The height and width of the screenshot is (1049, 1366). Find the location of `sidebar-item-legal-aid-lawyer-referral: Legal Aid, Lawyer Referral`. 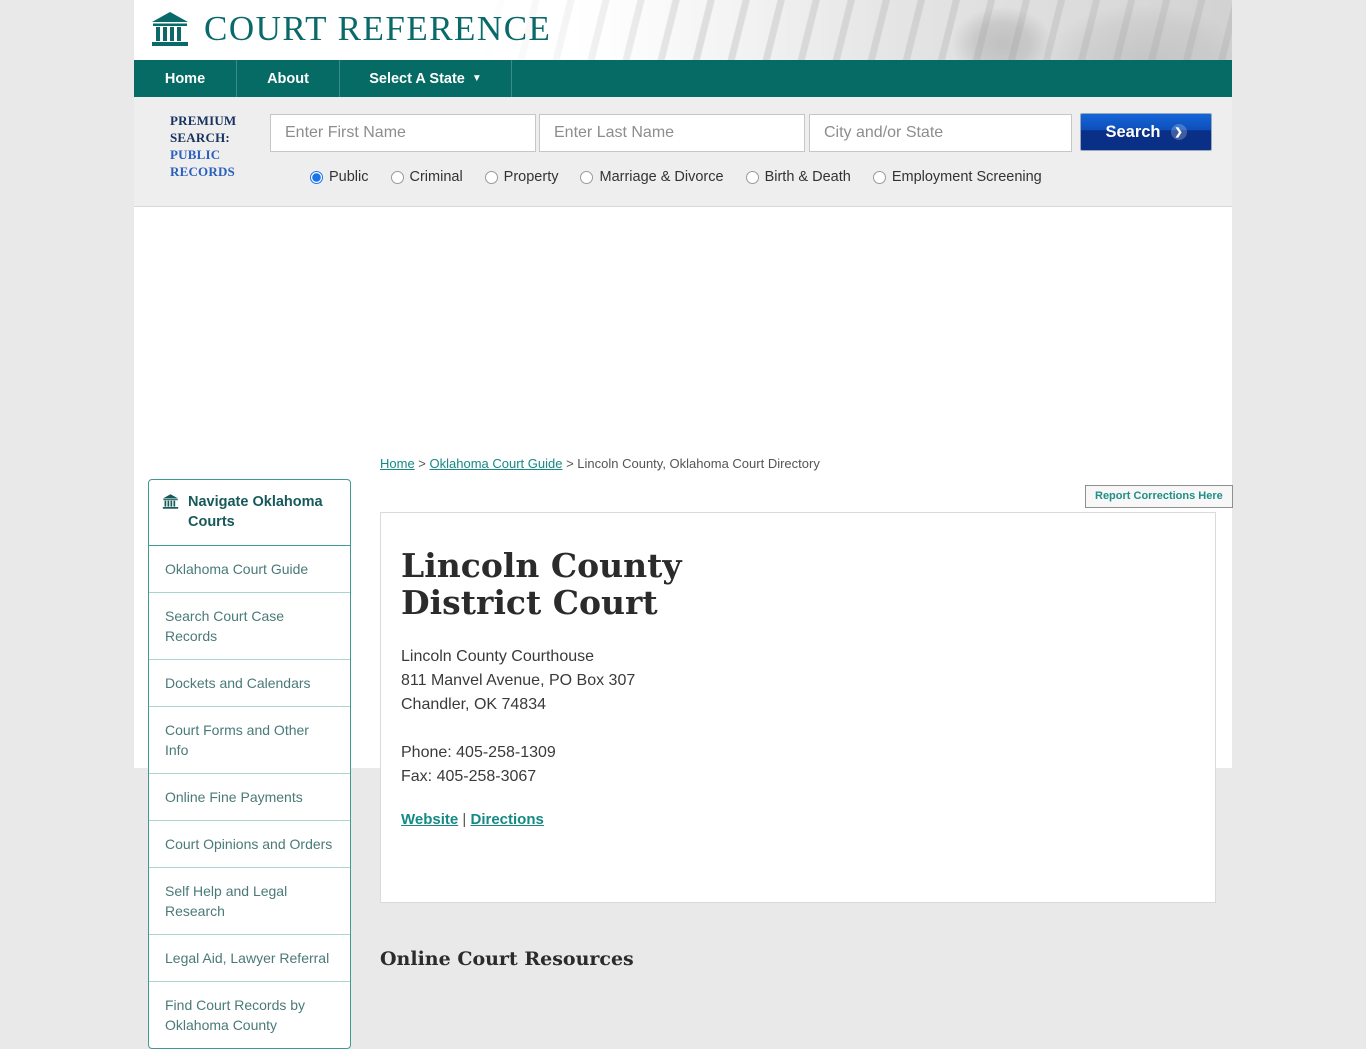

sidebar-item-legal-aid-lawyer-referral: Legal Aid, Lawyer Referral is located at coordinates (249, 958).